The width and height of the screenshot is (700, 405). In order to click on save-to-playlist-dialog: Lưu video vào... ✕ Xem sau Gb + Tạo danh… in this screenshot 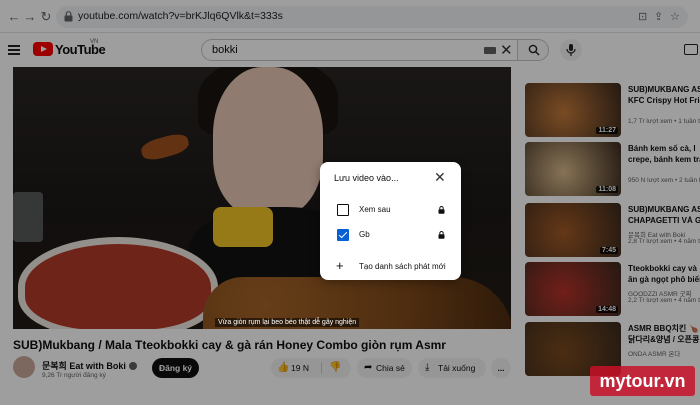, I will do `click(390, 221)`.